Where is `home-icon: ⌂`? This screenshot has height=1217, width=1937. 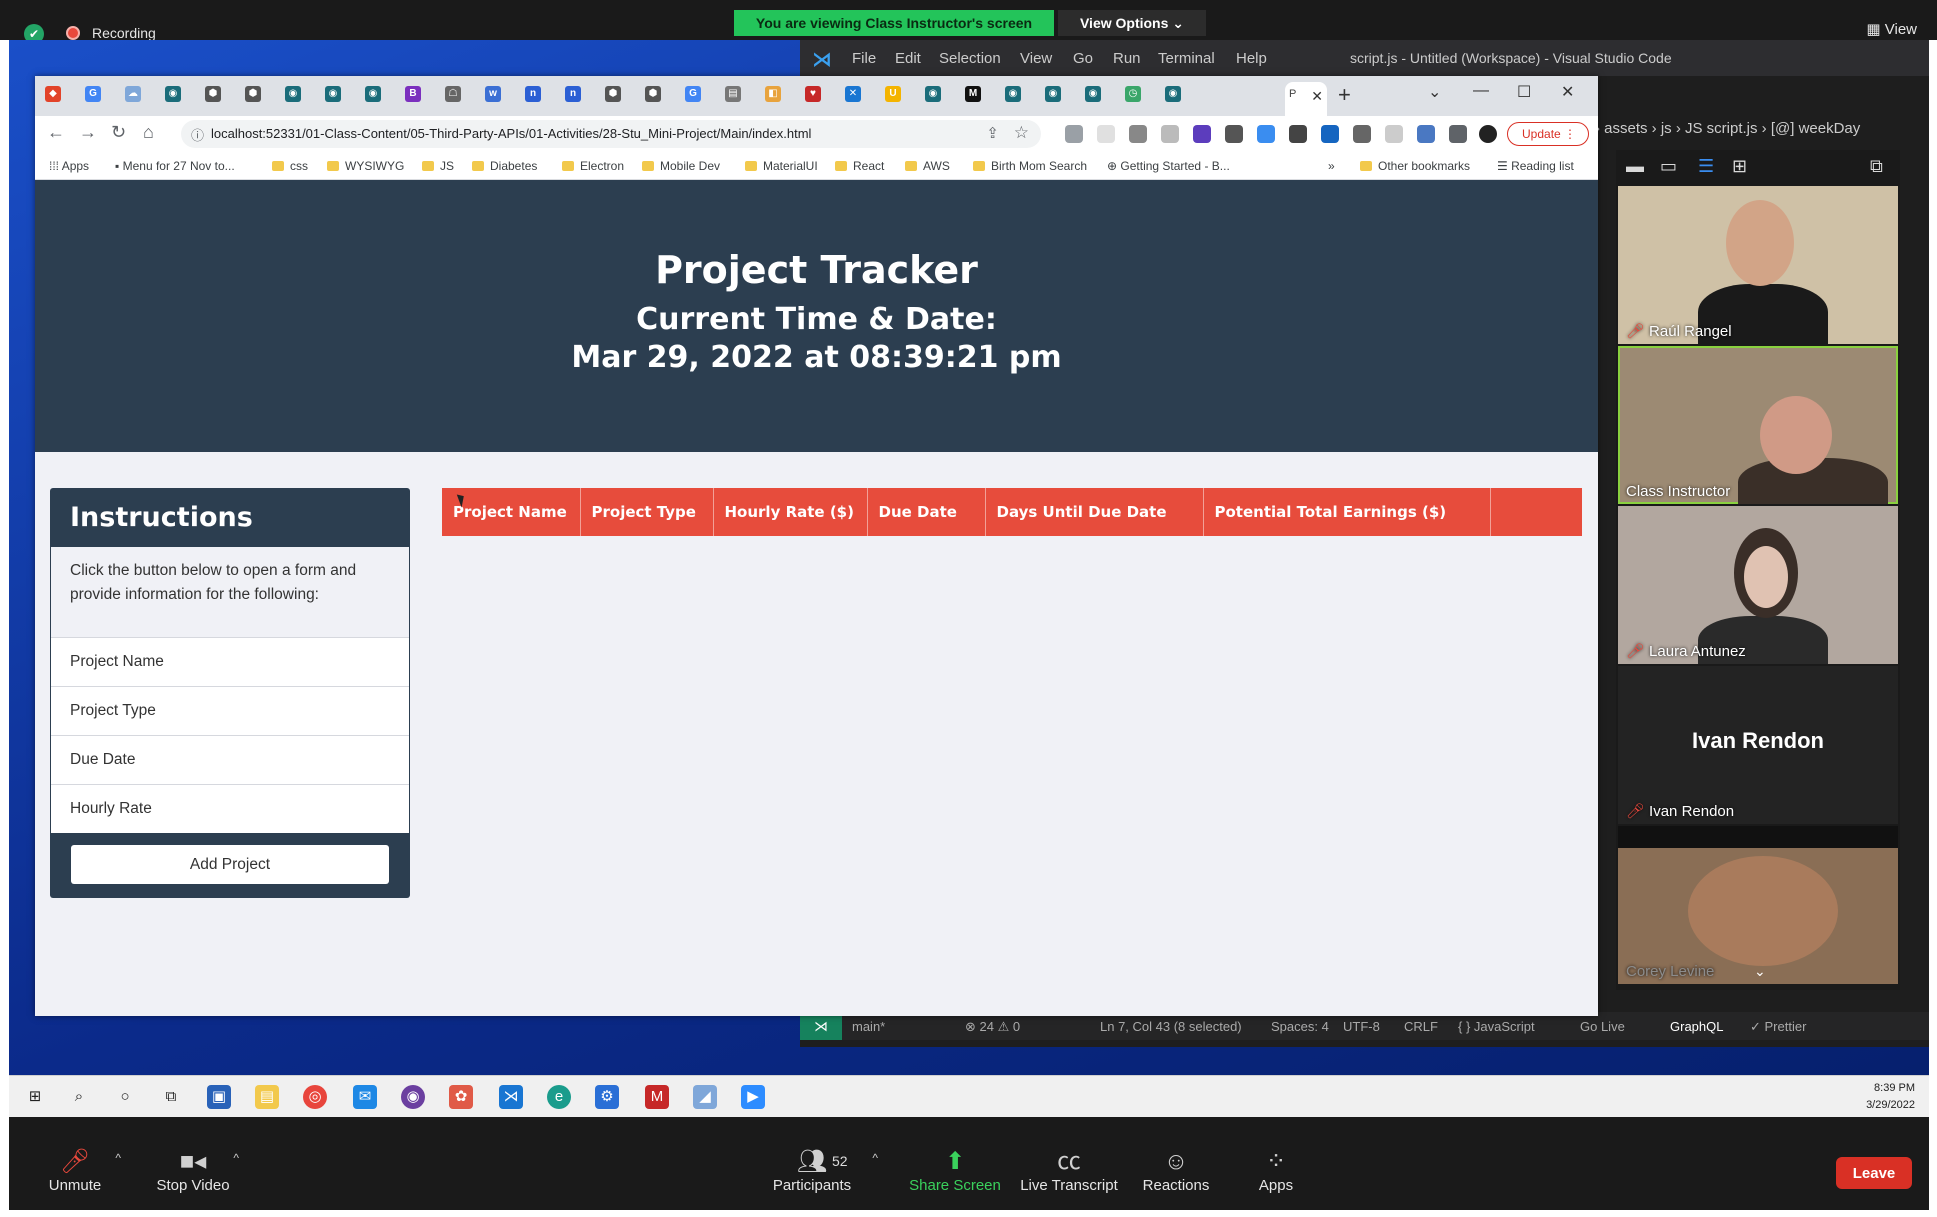
home-icon: ⌂ is located at coordinates (148, 132).